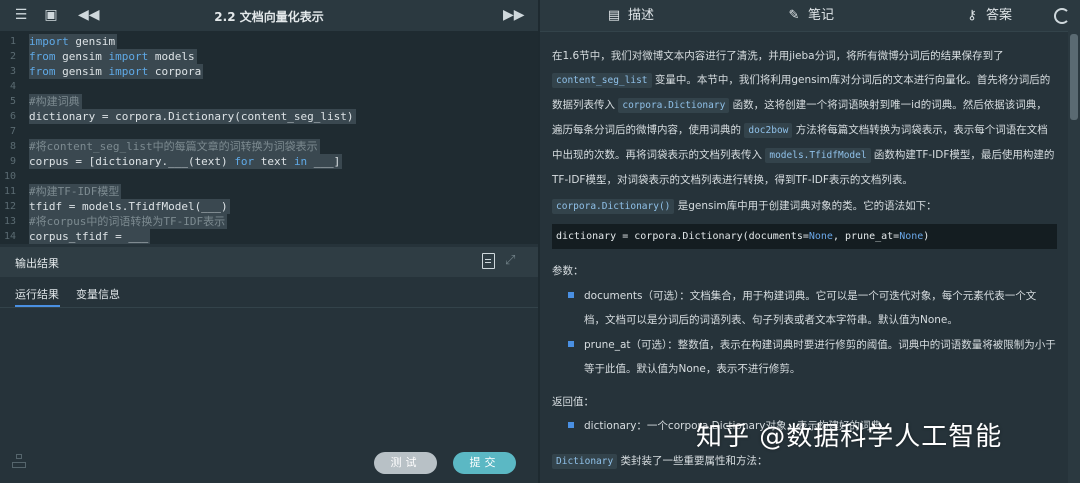 The height and width of the screenshot is (483, 1080). I want to click on code-line: 4, so click(269, 86).